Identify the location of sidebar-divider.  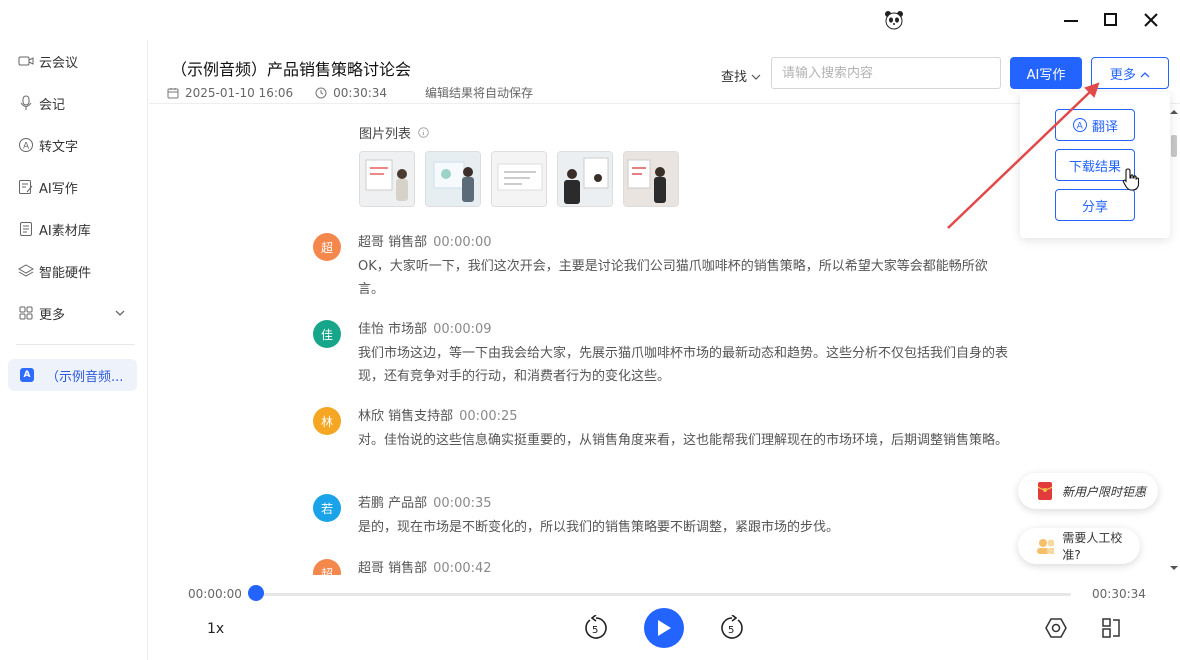
(75, 344).